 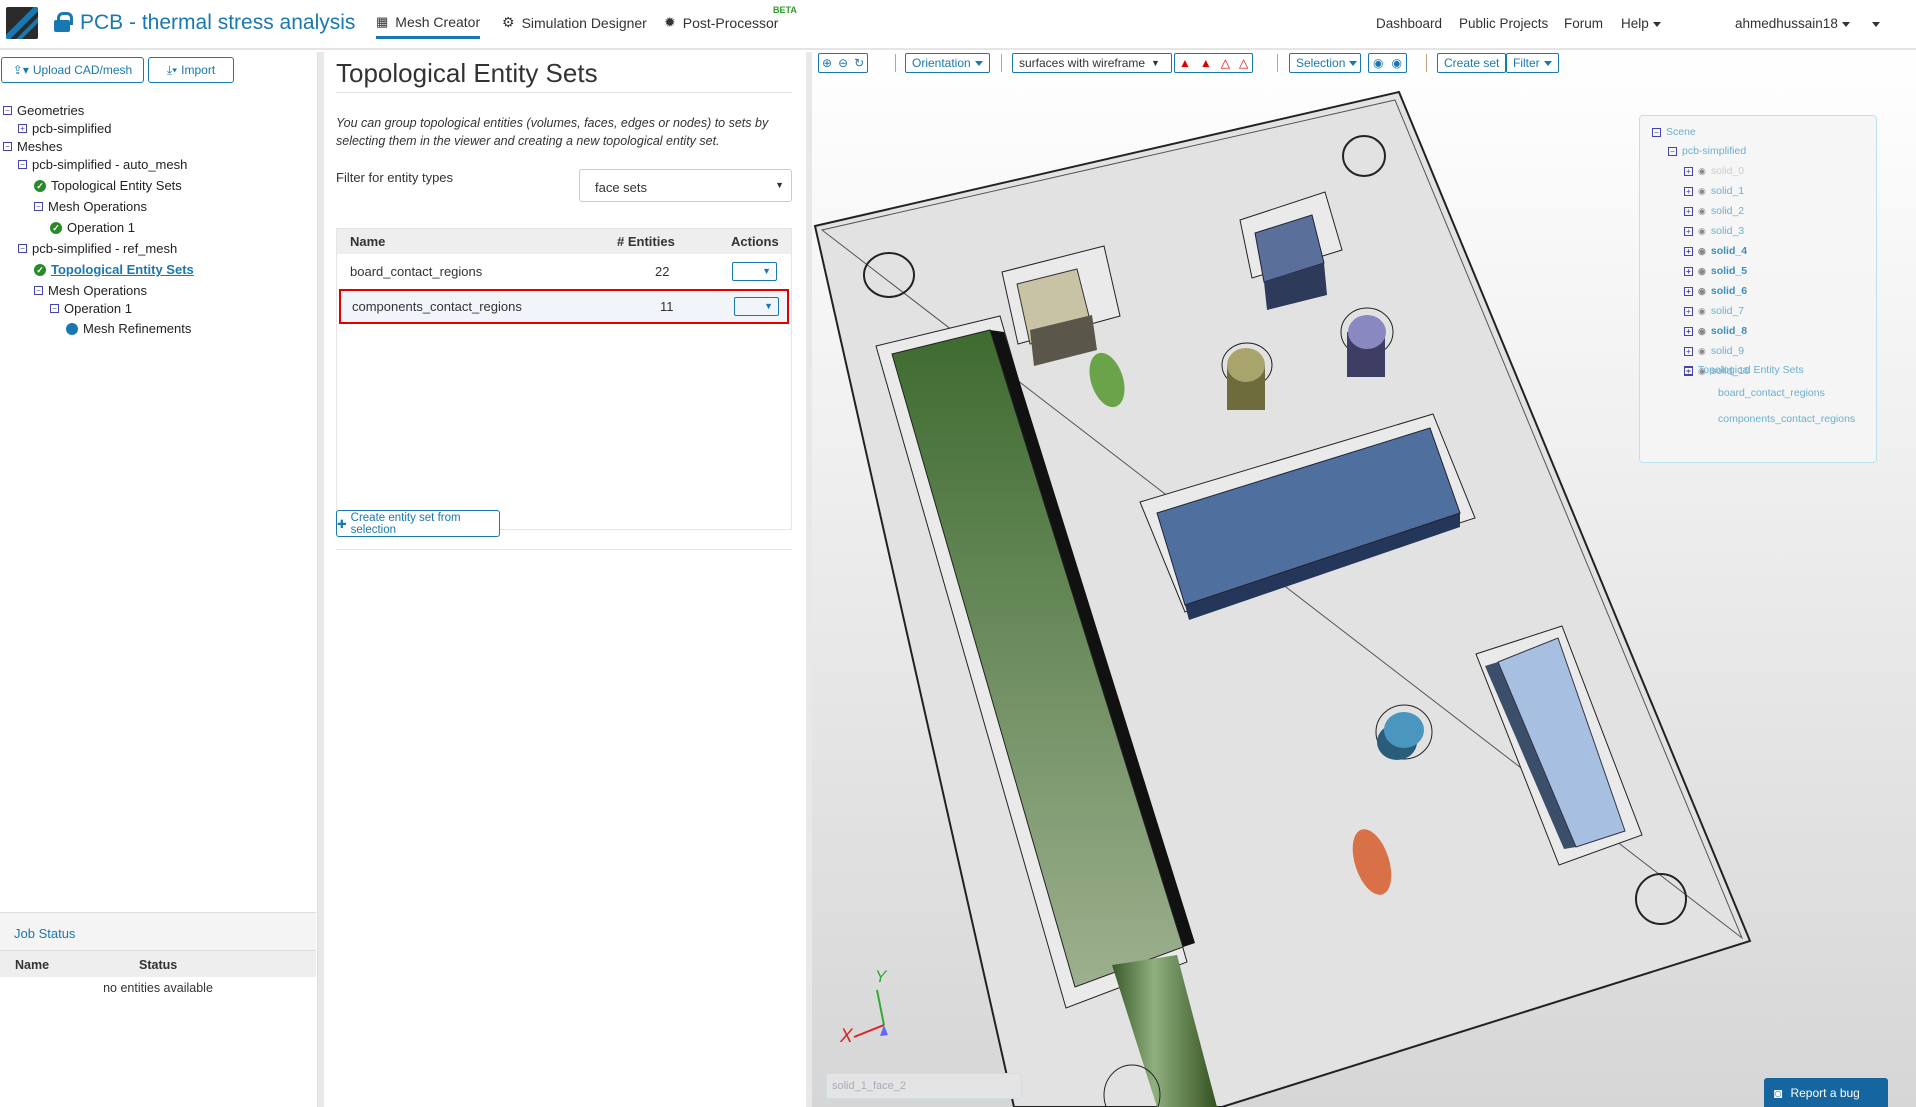 I want to click on solid-cone-icon: ▲, so click(x=1185, y=63).